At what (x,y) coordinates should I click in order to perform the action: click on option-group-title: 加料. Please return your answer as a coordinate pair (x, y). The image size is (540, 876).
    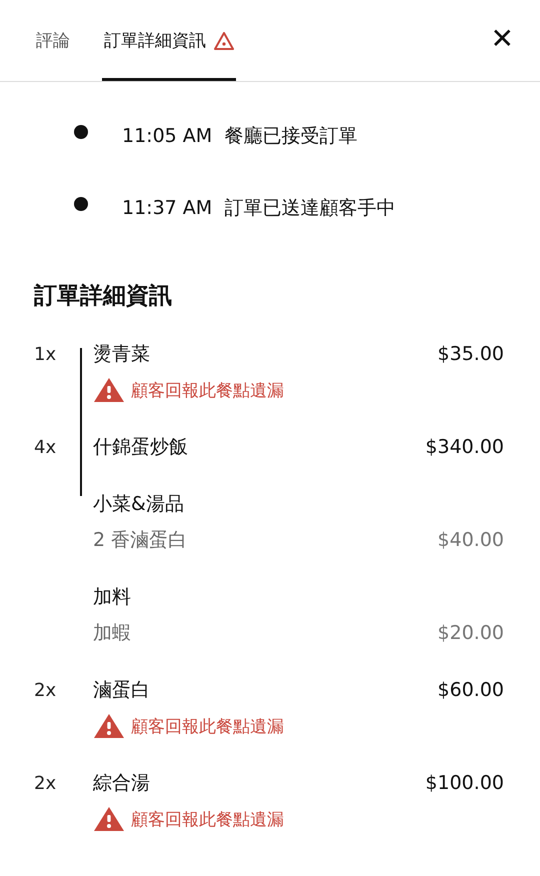
    Looking at the image, I should click on (112, 597).